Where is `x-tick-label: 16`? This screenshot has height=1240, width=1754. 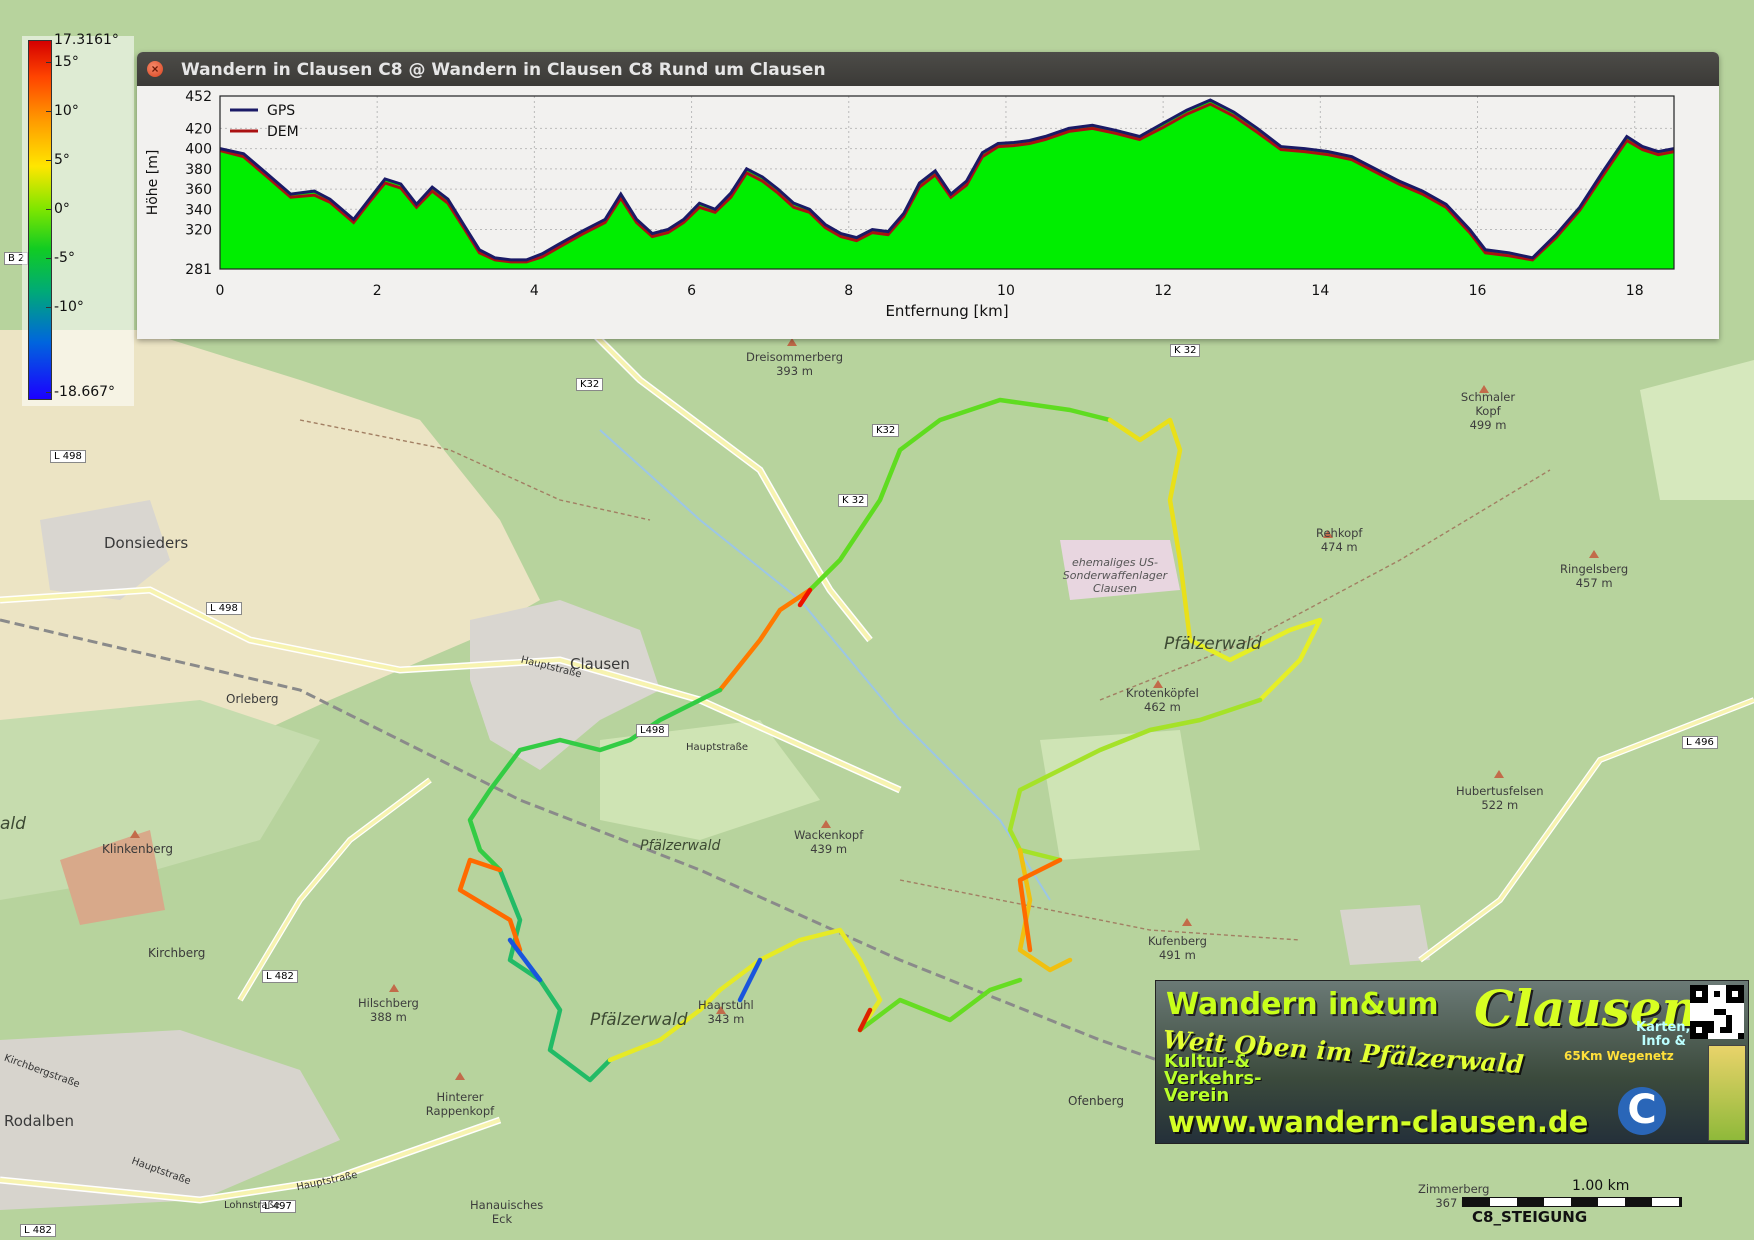 x-tick-label: 16 is located at coordinates (1478, 291).